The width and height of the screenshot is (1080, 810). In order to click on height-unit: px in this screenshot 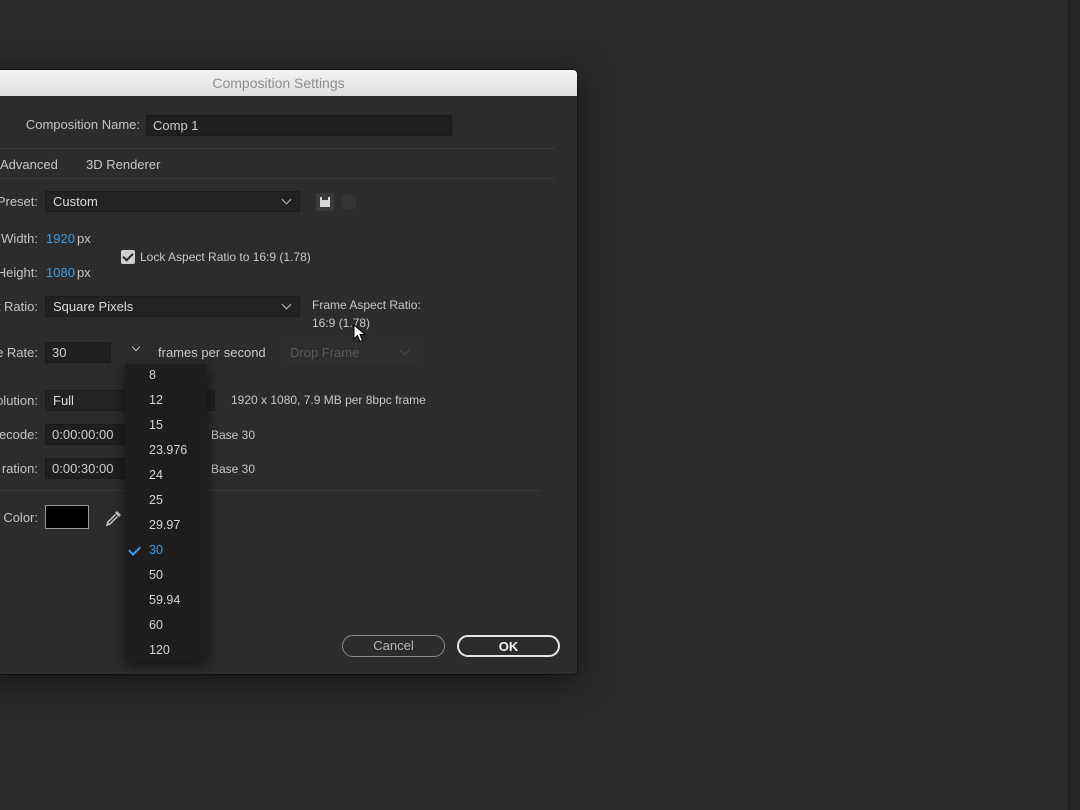, I will do `click(84, 272)`.